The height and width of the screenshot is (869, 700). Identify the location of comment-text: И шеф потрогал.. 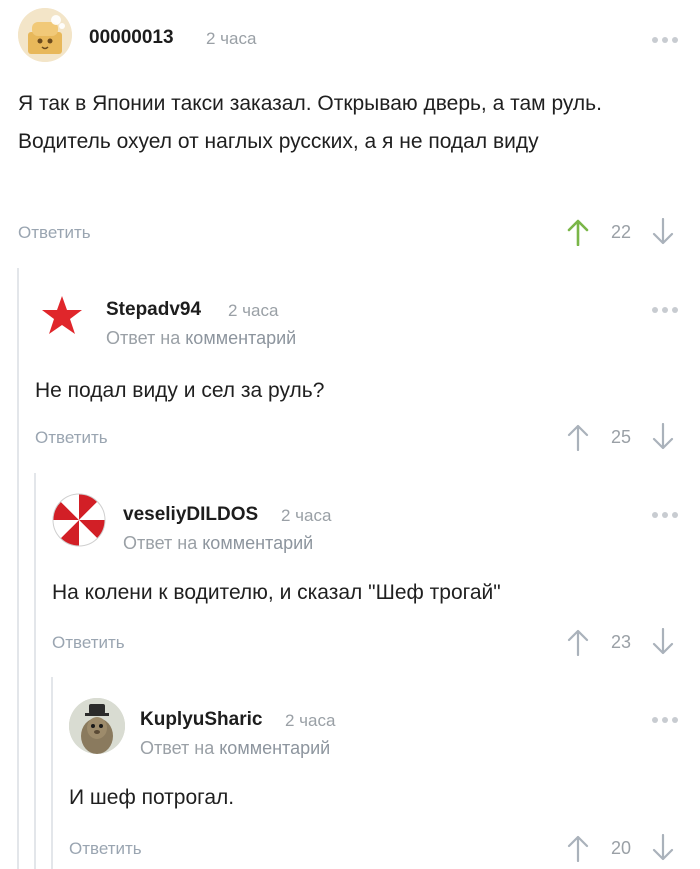
(152, 797).